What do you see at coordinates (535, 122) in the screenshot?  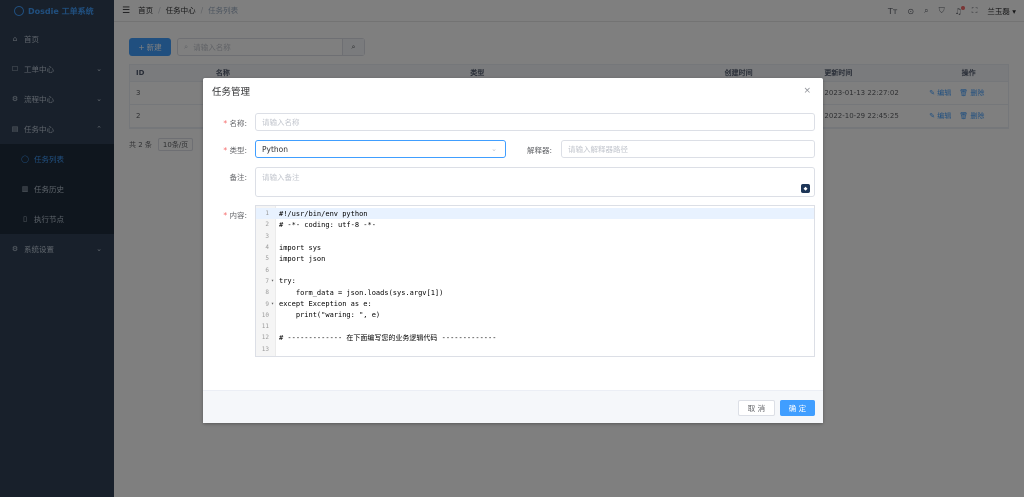 I see `name-input: 请输入名称` at bounding box center [535, 122].